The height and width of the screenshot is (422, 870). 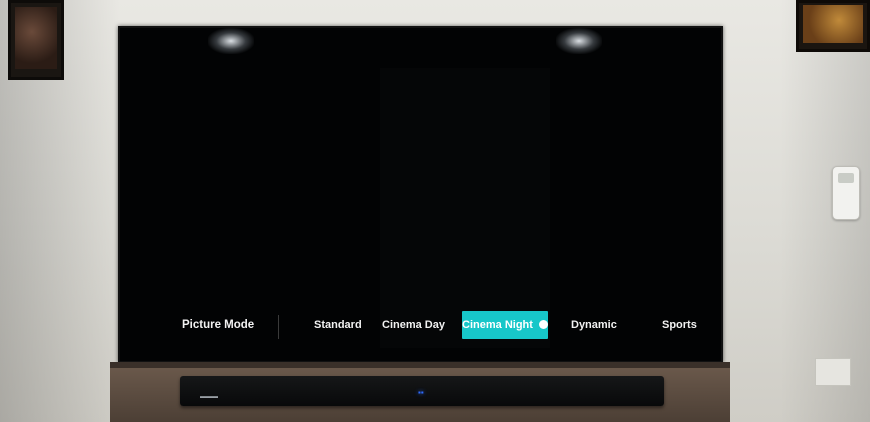 I want to click on option-dynamic: Dynamic, so click(x=594, y=325).